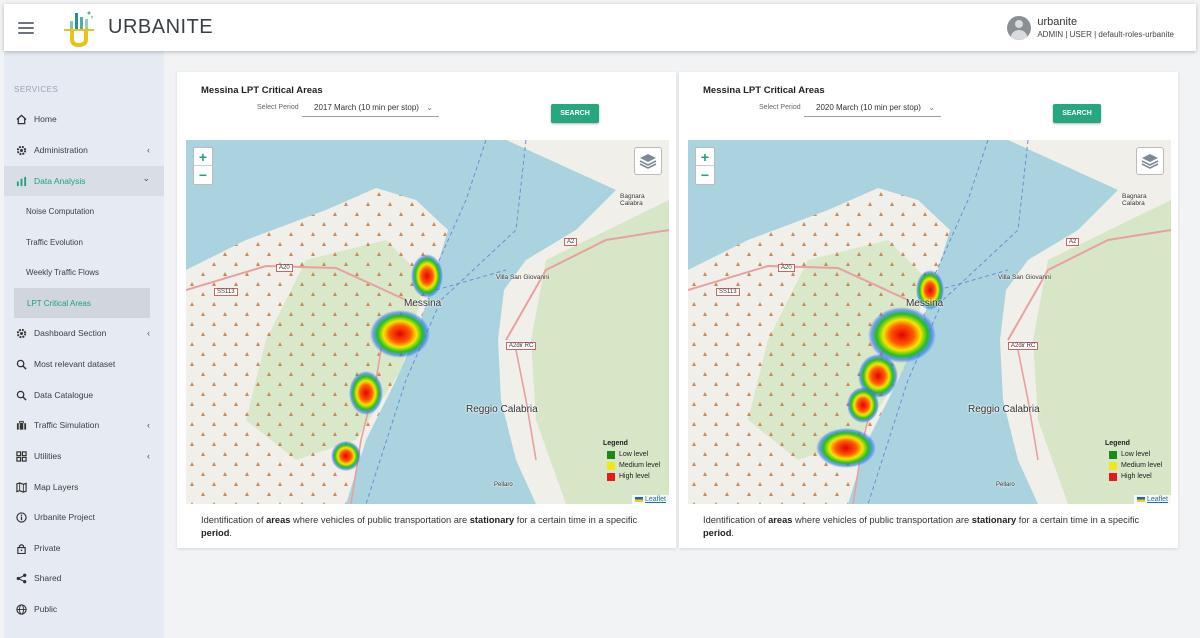 The height and width of the screenshot is (638, 1200). Describe the element at coordinates (632, 200) in the screenshot. I see `map-label-bagnara: Bagnara Calabra` at that location.